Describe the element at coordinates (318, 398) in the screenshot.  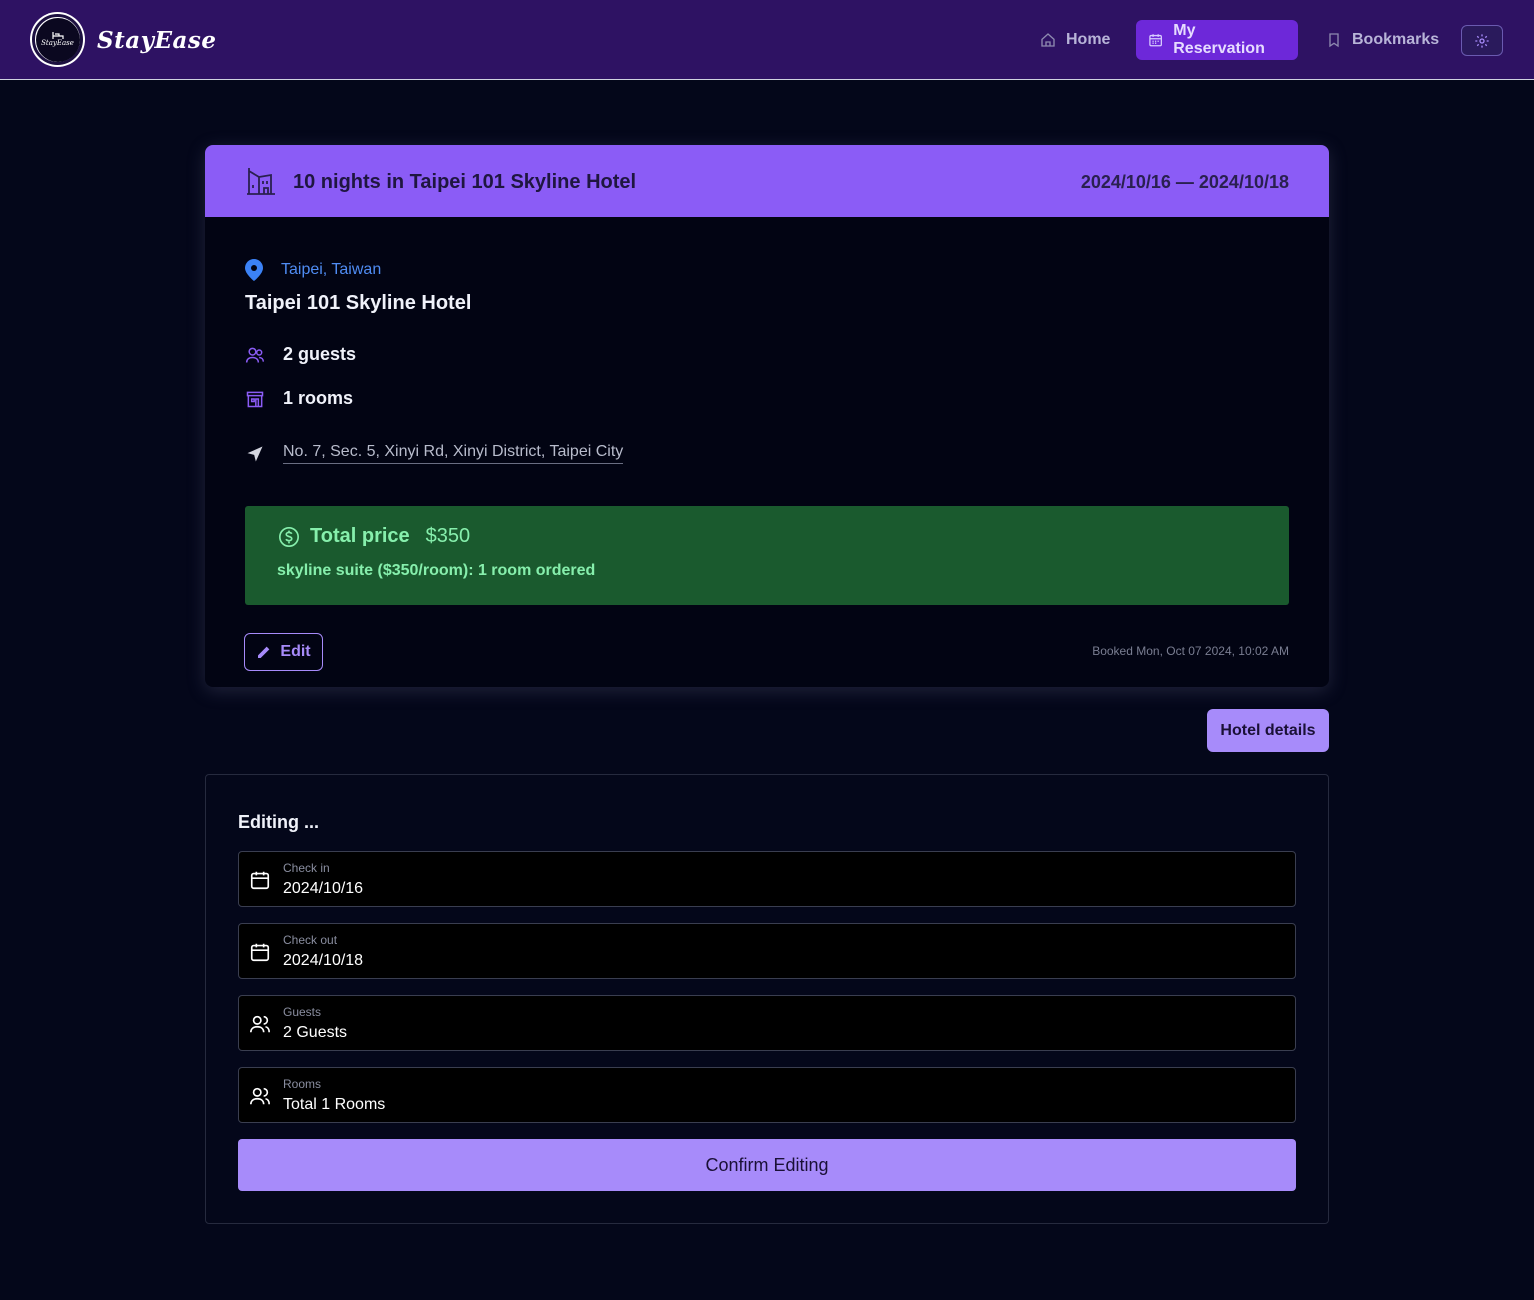
I see `rooms-count: 1 rooms` at that location.